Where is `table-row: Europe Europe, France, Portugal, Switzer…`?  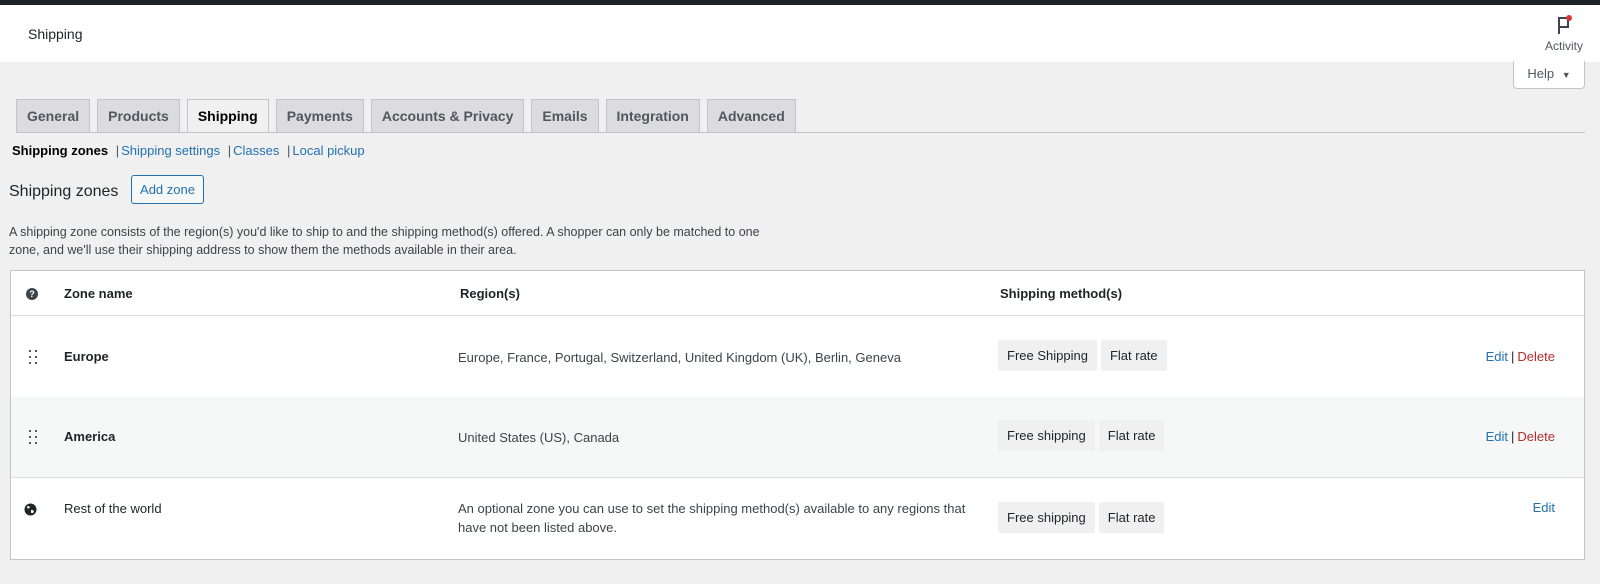
table-row: Europe Europe, France, Portugal, Switzer… is located at coordinates (797, 357).